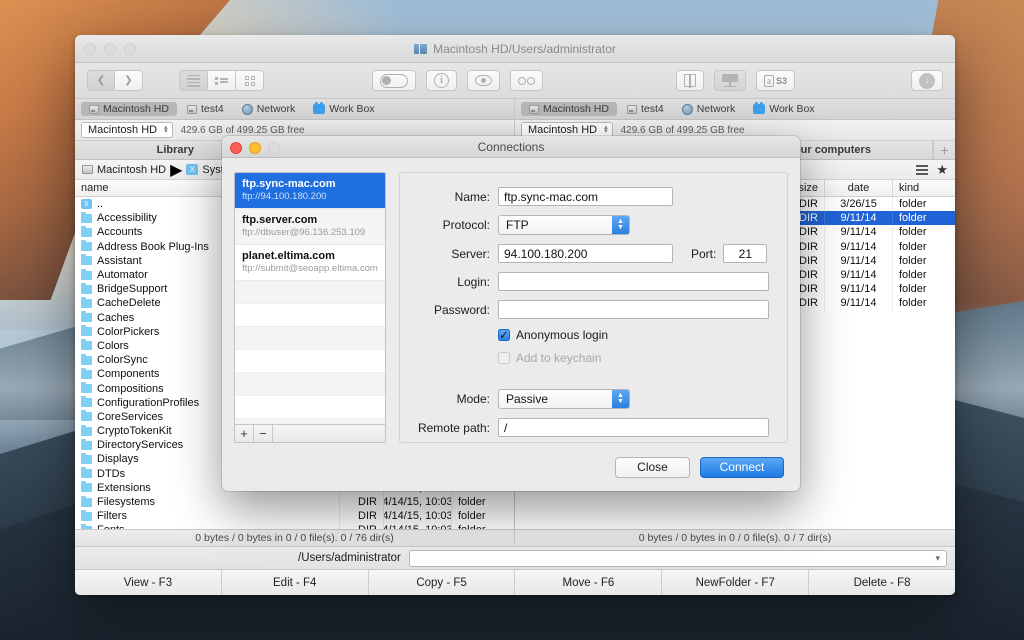  What do you see at coordinates (633, 309) in the screenshot?
I see `password-field` at bounding box center [633, 309].